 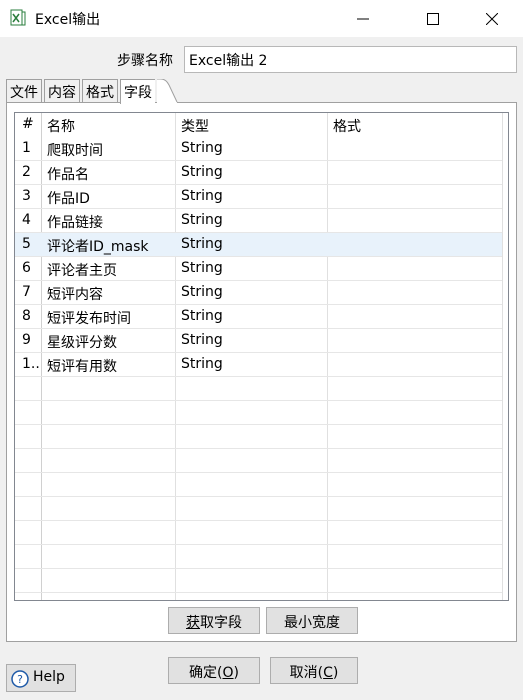 I want to click on table-row: 9 星级评分数 String, so click(x=261, y=341).